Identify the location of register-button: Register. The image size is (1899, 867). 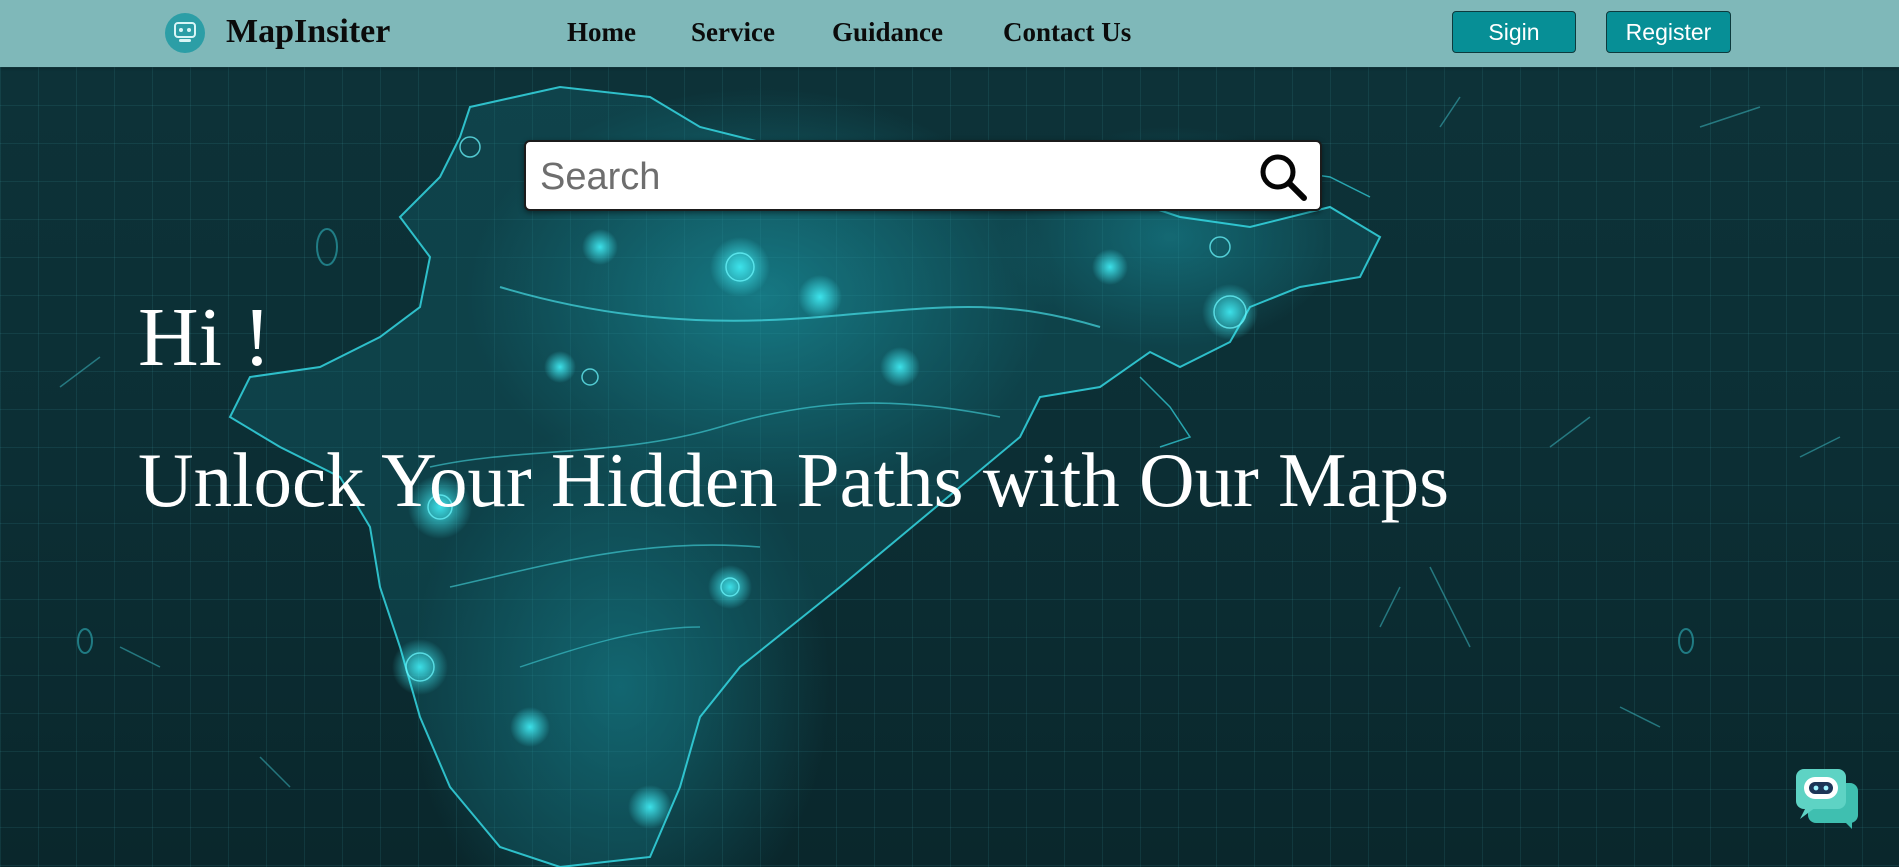
(1668, 32).